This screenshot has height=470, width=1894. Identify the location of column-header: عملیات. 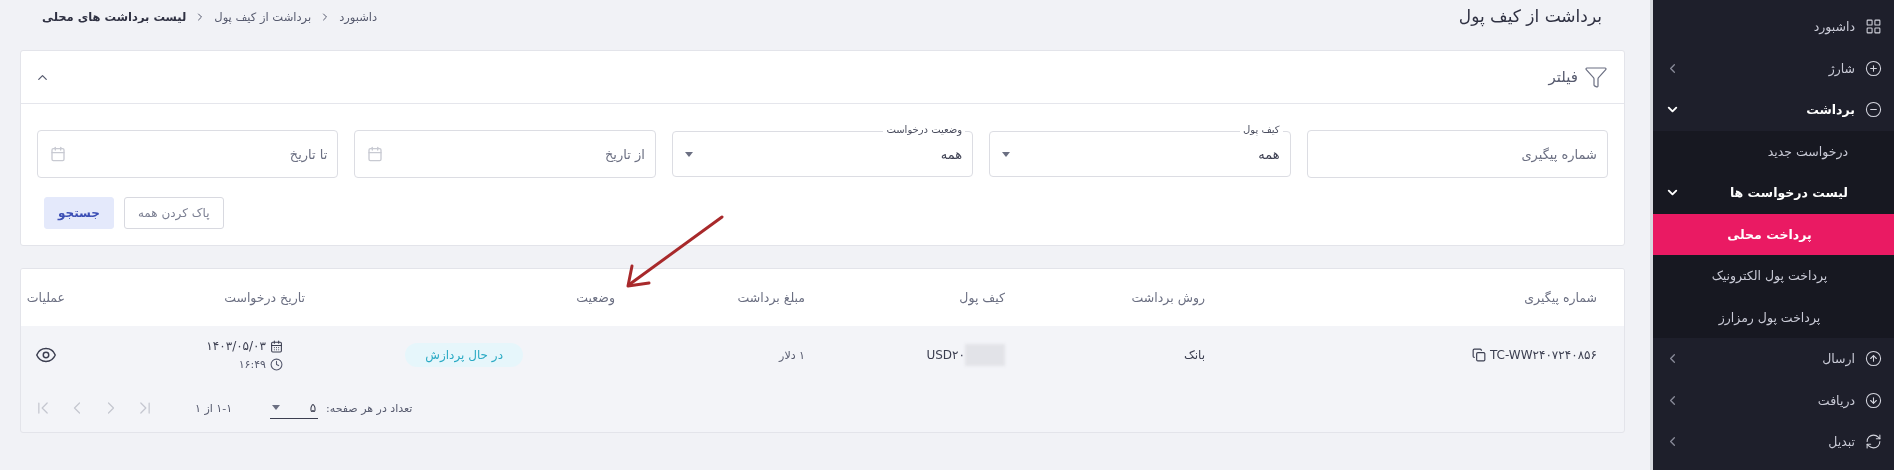
(46, 297).